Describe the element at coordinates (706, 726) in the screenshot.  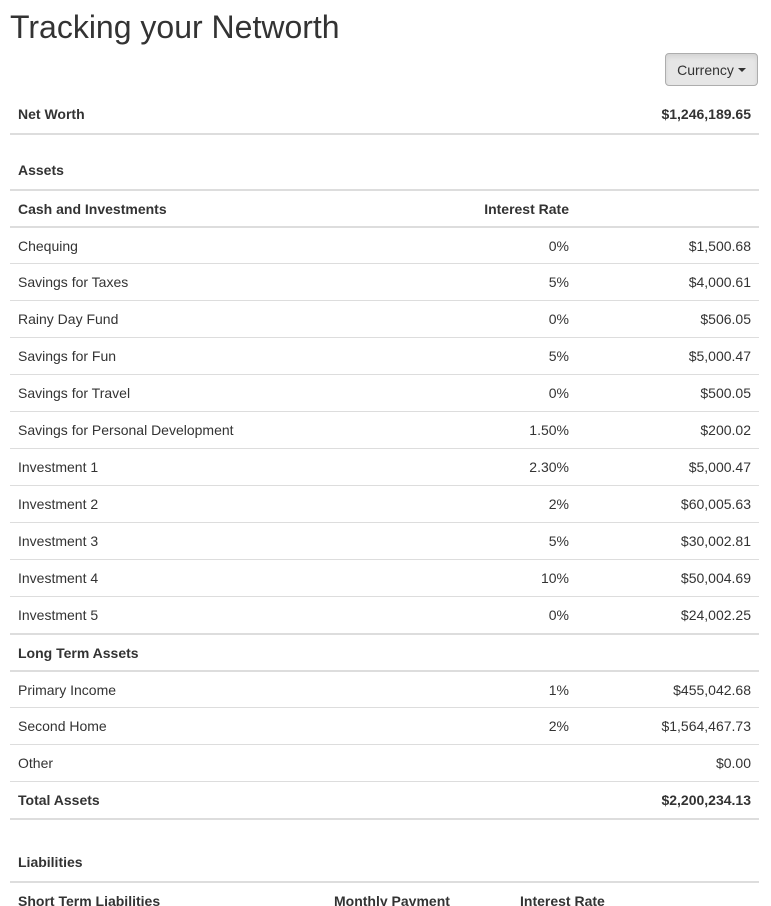
I see `row-amount: $1,564,467.73` at that location.